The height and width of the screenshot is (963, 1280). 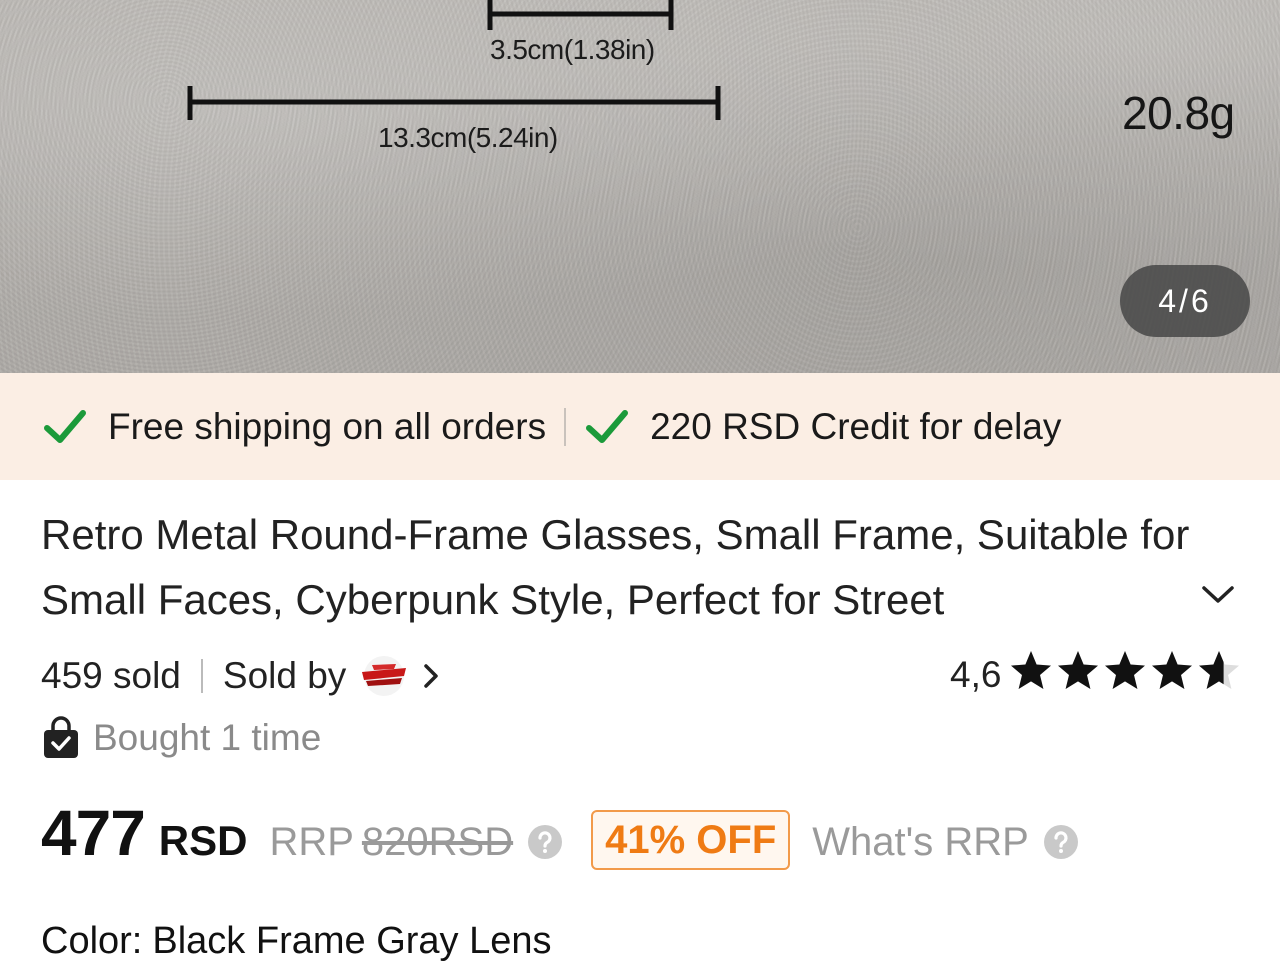 What do you see at coordinates (1218, 594) in the screenshot?
I see `chevron-down-icon` at bounding box center [1218, 594].